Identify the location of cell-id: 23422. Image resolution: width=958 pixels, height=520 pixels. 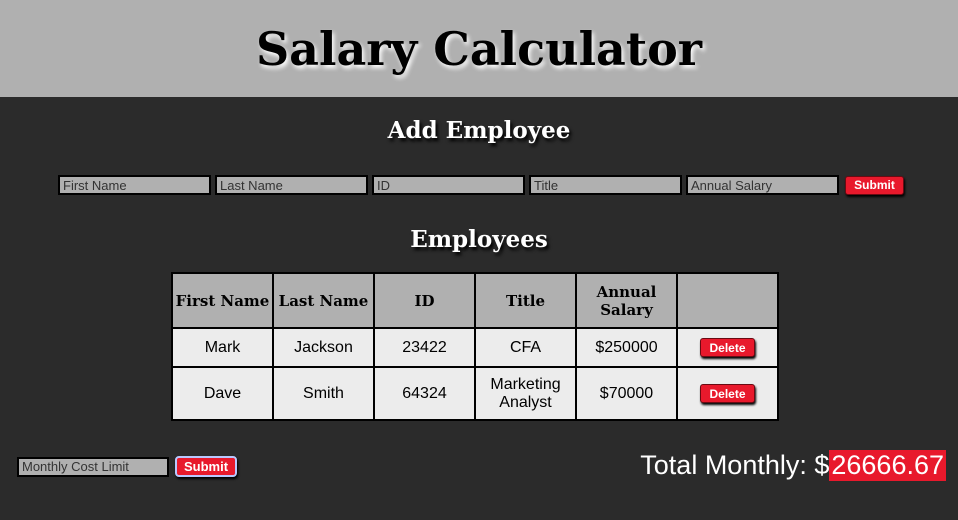
(424, 347).